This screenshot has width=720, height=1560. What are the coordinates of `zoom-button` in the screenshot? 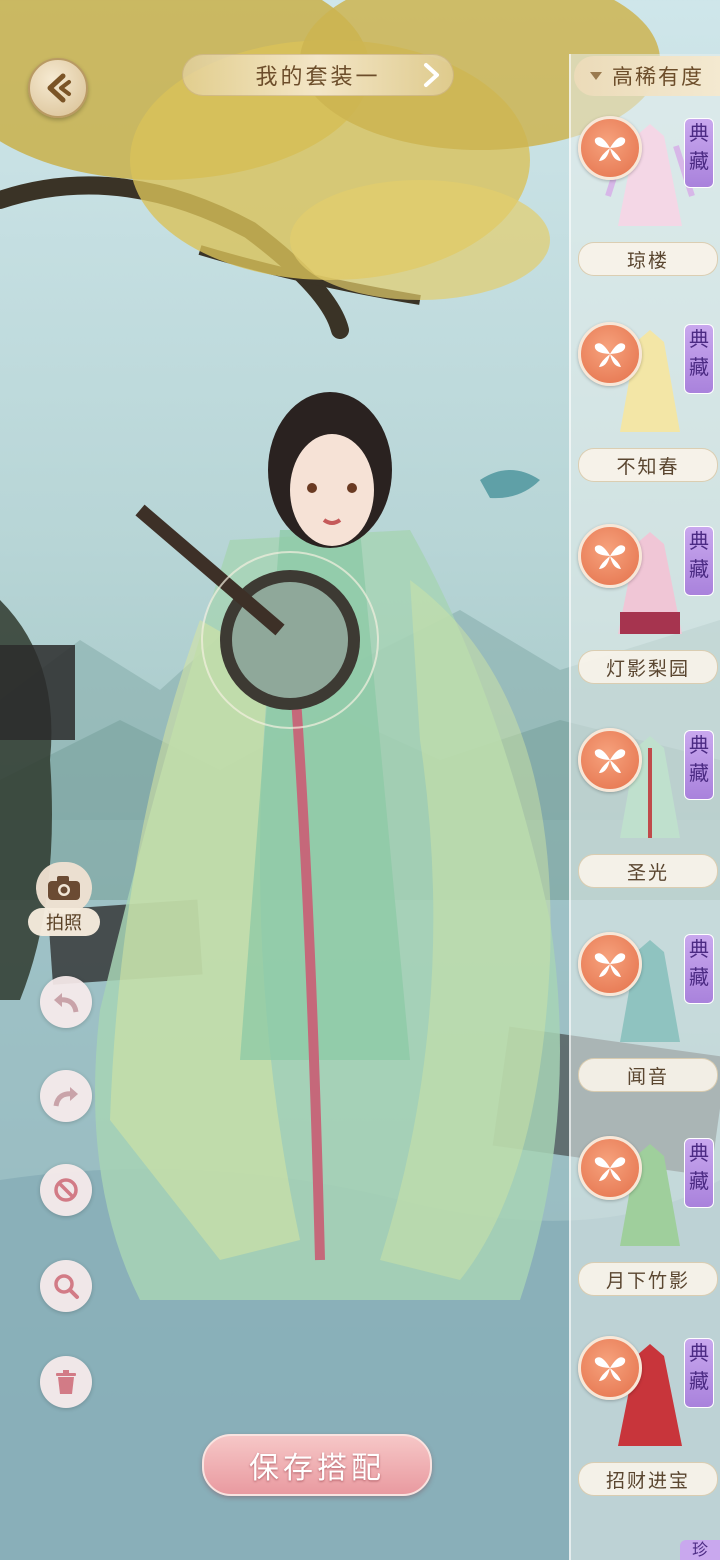 It's located at (66, 1286).